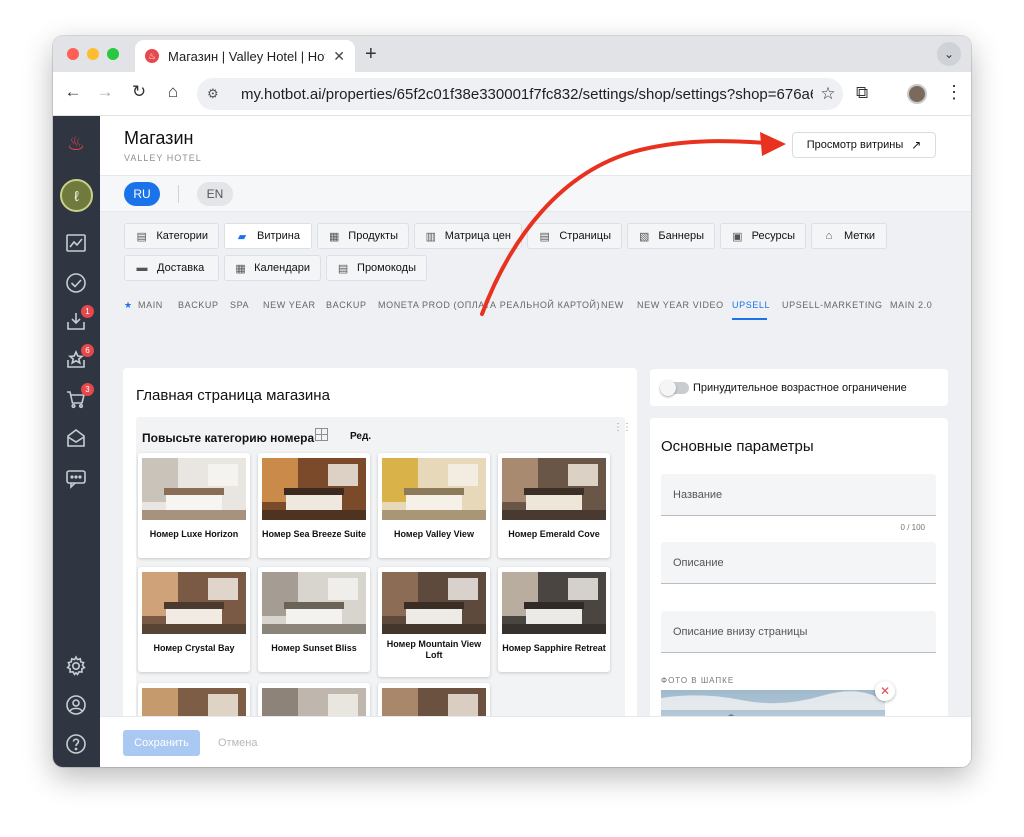 This screenshot has width=1024, height=837. Describe the element at coordinates (76, 666) in the screenshot. I see `settings-gear-icon` at that location.